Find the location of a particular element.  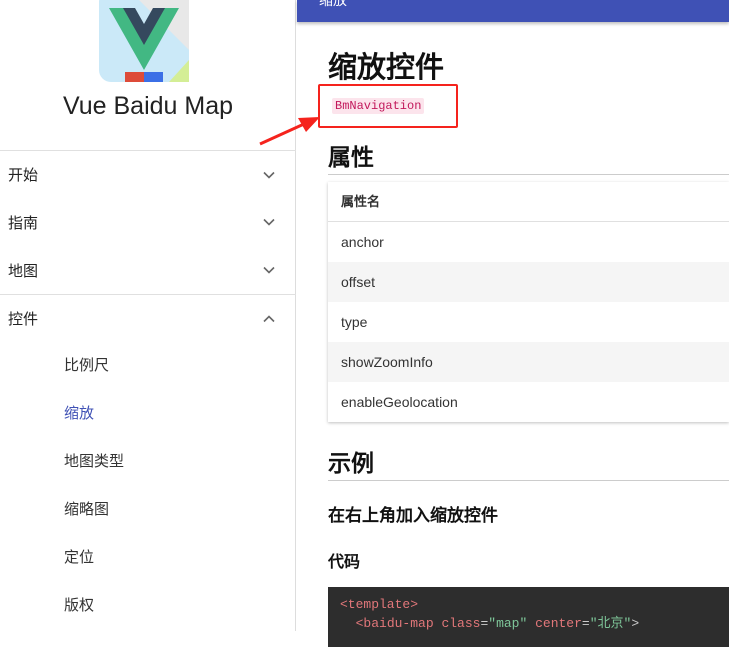

table-row: anchor is located at coordinates (362, 242).